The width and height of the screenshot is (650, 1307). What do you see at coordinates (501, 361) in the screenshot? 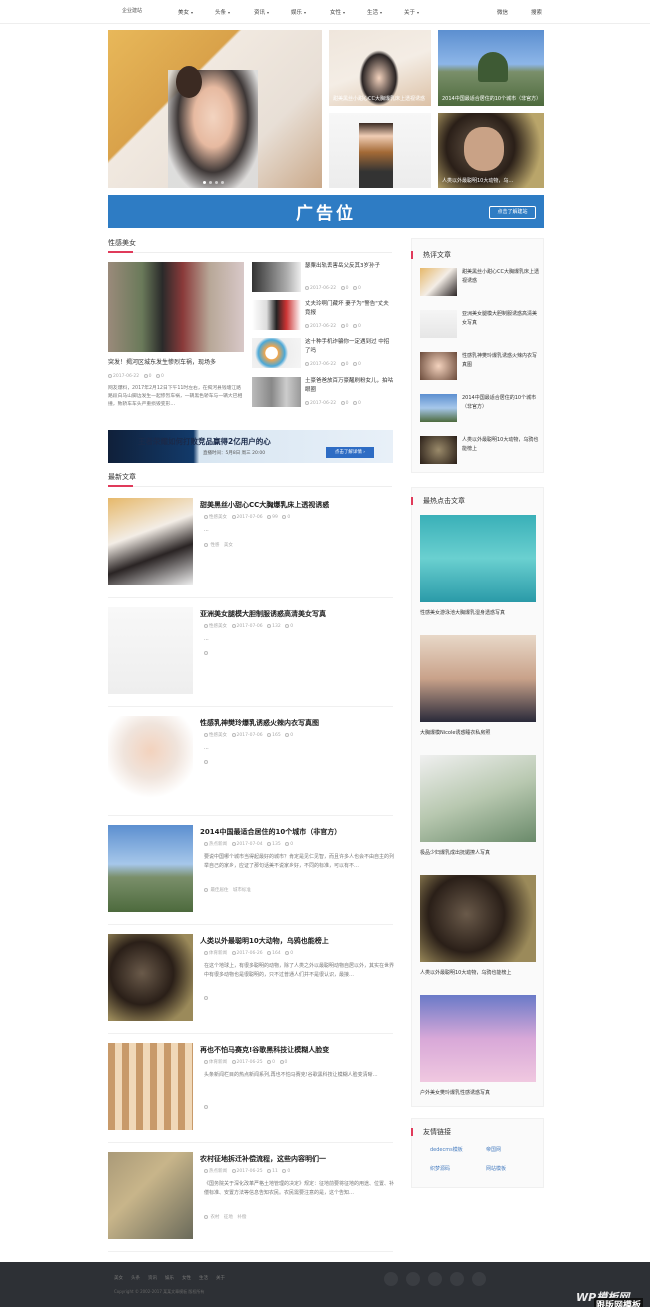
I see `hot-title: 性感乳神樊玲爆乳诱惑火辣内衣写真图` at bounding box center [501, 361].